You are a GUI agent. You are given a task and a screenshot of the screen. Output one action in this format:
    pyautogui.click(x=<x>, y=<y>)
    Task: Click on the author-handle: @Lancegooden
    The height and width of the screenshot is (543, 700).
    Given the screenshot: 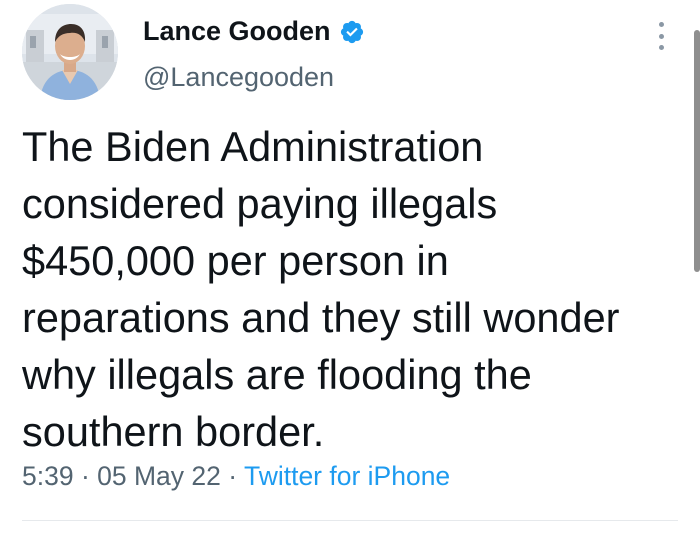 What is the action you would take?
    pyautogui.click(x=238, y=77)
    